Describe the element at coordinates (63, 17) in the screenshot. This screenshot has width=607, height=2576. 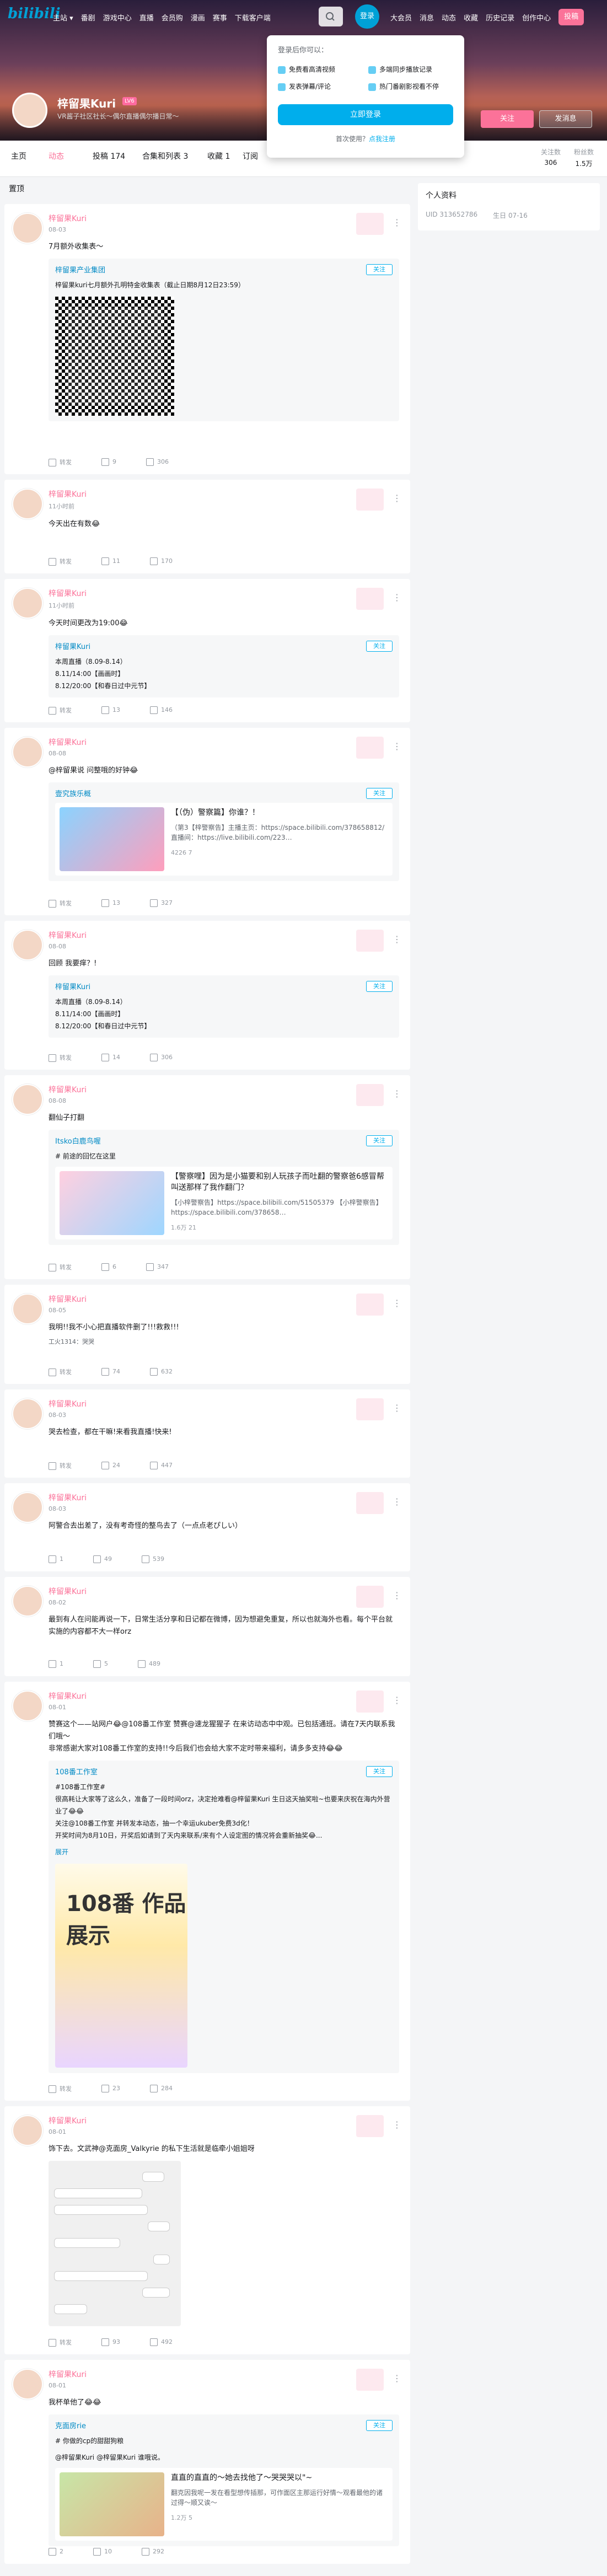
I see `nav-link: 主站 ▾` at that location.